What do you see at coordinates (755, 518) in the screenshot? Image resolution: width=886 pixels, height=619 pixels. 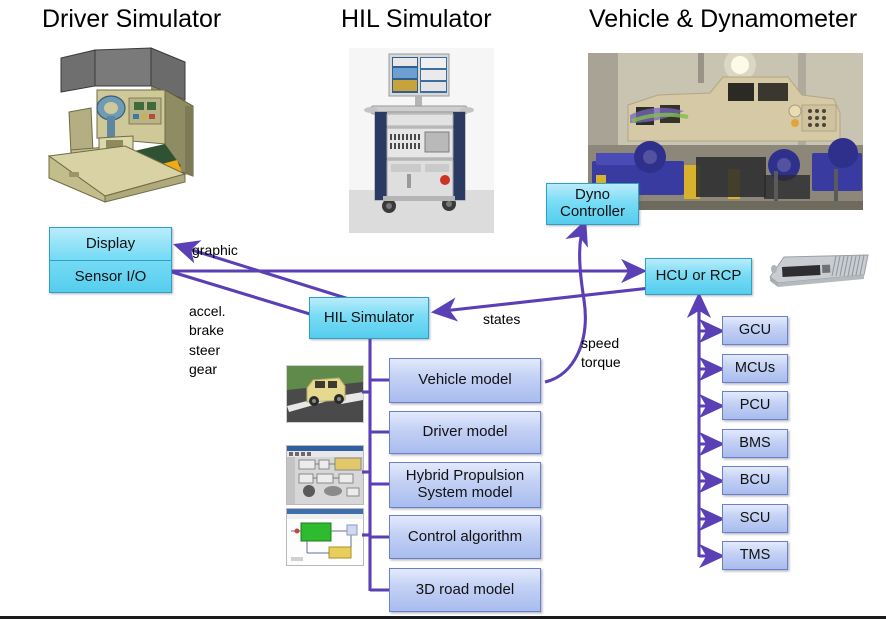 I see `ecu-box-scu: SCU` at bounding box center [755, 518].